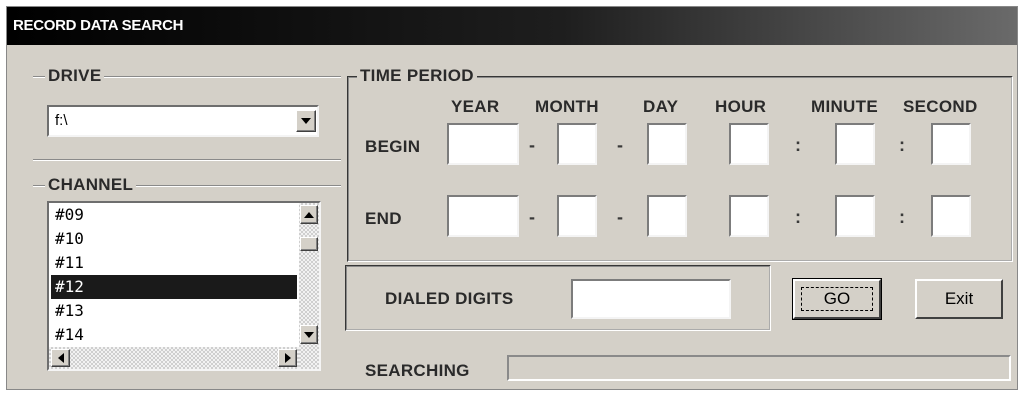 The image size is (1024, 394). I want to click on scroll-right-button, so click(287, 358).